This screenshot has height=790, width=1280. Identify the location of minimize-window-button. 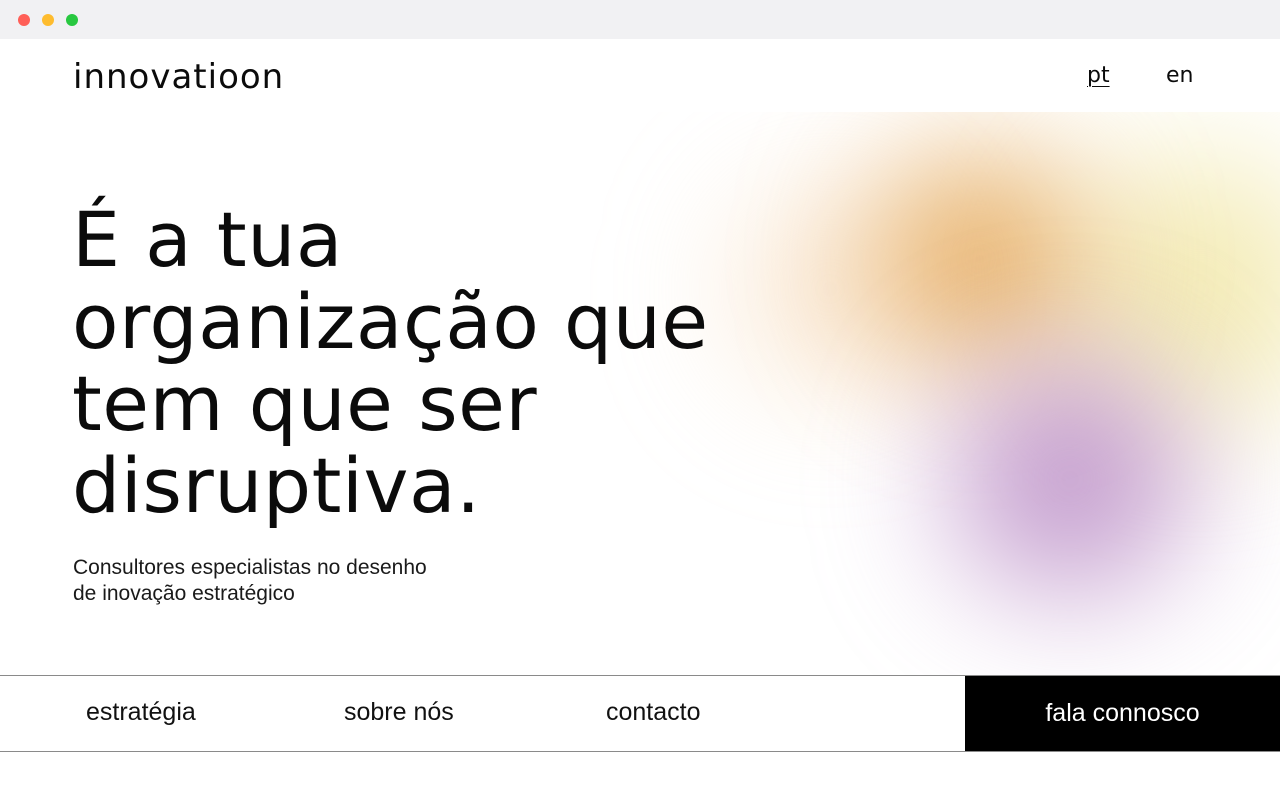
(48, 20).